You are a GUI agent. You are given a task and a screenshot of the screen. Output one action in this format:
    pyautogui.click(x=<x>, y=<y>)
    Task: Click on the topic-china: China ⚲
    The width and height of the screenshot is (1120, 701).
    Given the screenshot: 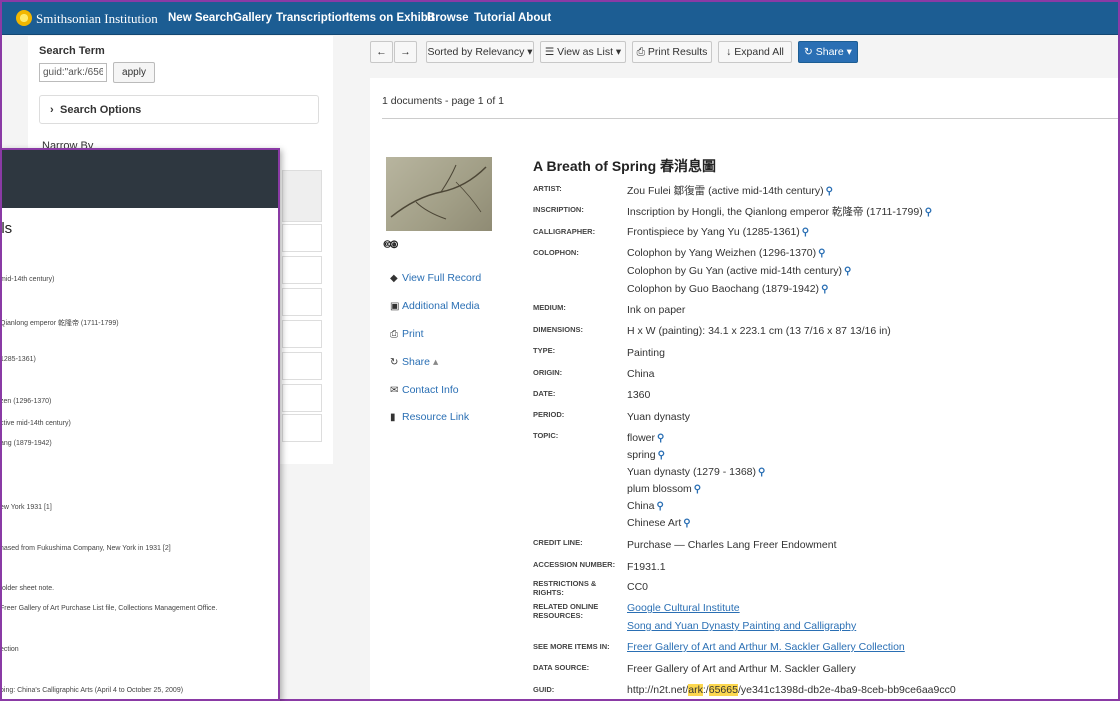 What is the action you would take?
    pyautogui.click(x=645, y=506)
    